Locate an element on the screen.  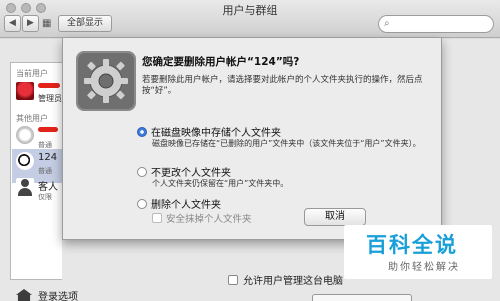
search-input: ⌕ is located at coordinates (436, 24).